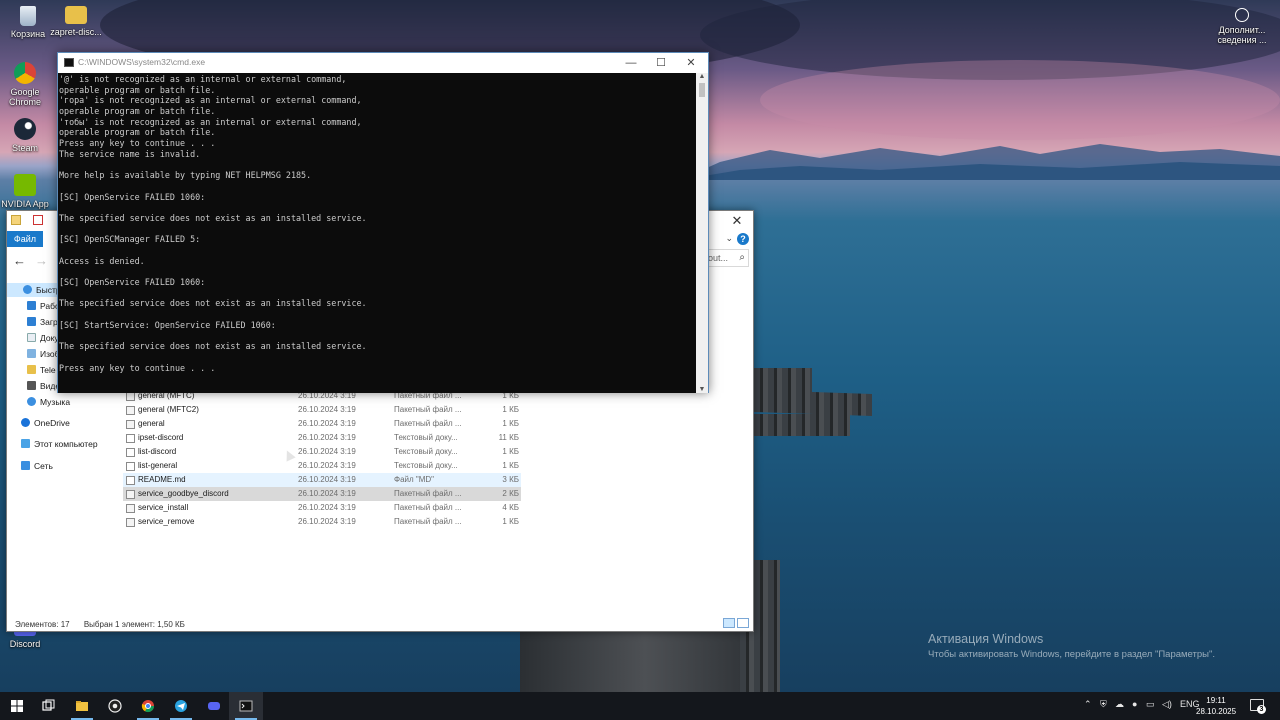 This screenshot has width=1280, height=720. I want to click on back-button: ←, so click(19, 260).